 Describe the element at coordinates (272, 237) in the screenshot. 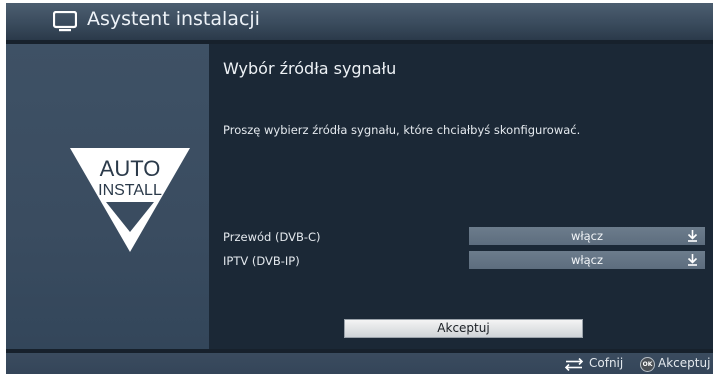

I see `setting-label-dvb-c: Przewód (DVB-C)` at that location.